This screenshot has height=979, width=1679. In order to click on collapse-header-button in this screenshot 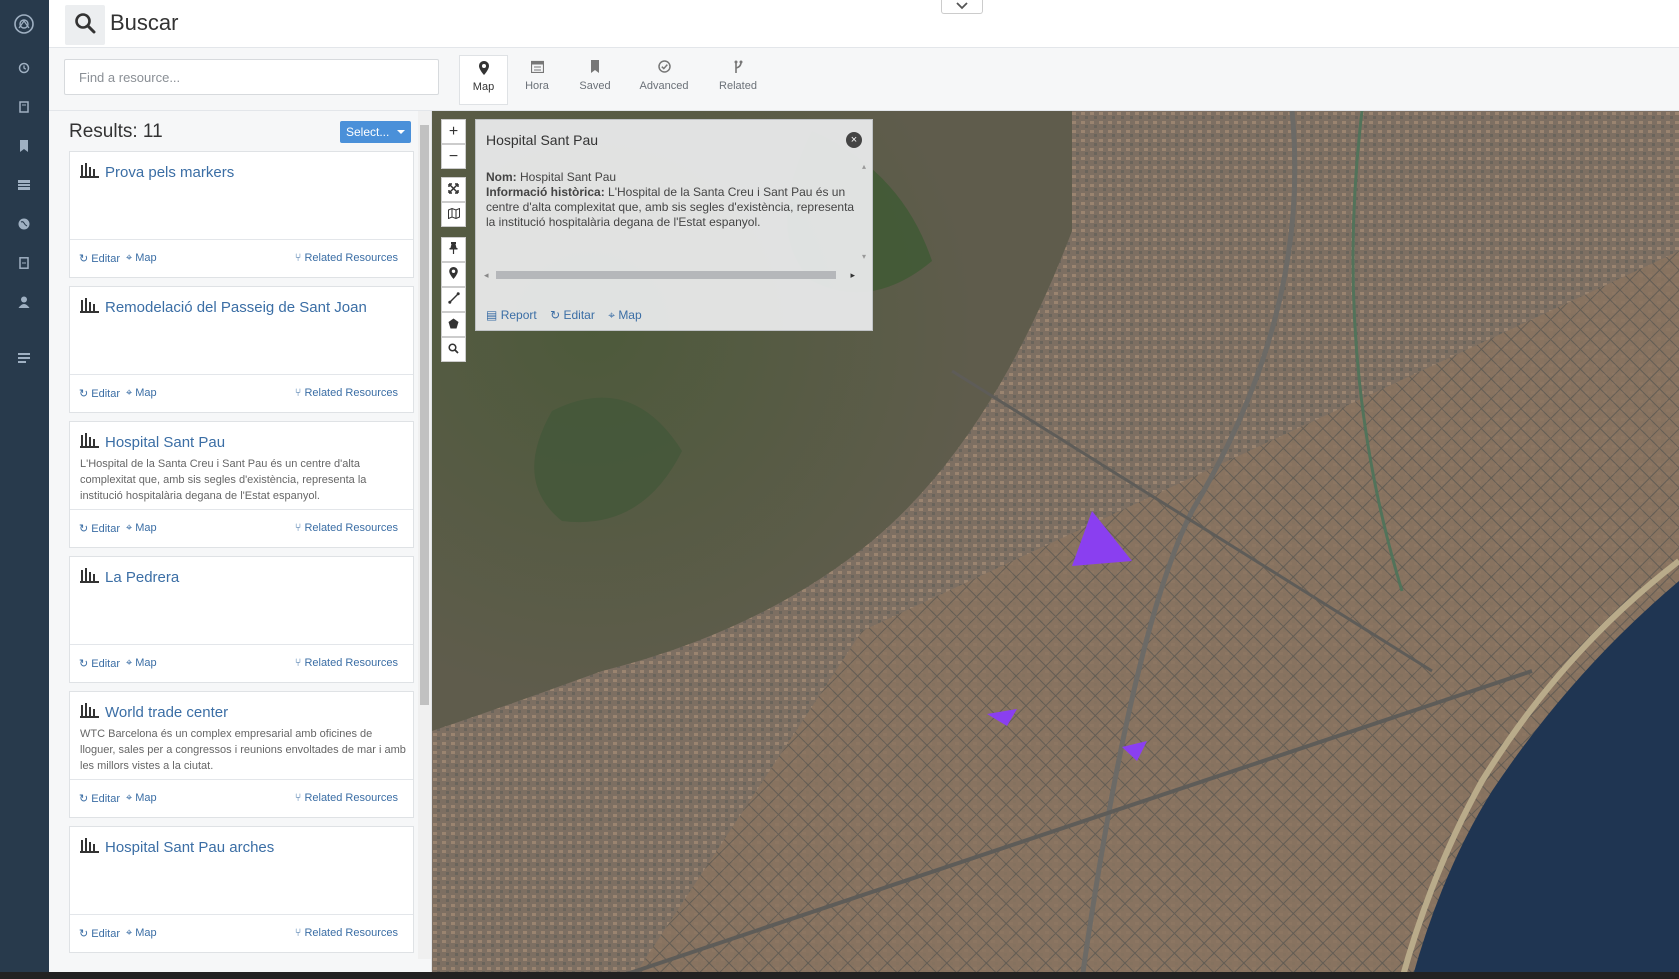, I will do `click(962, 7)`.